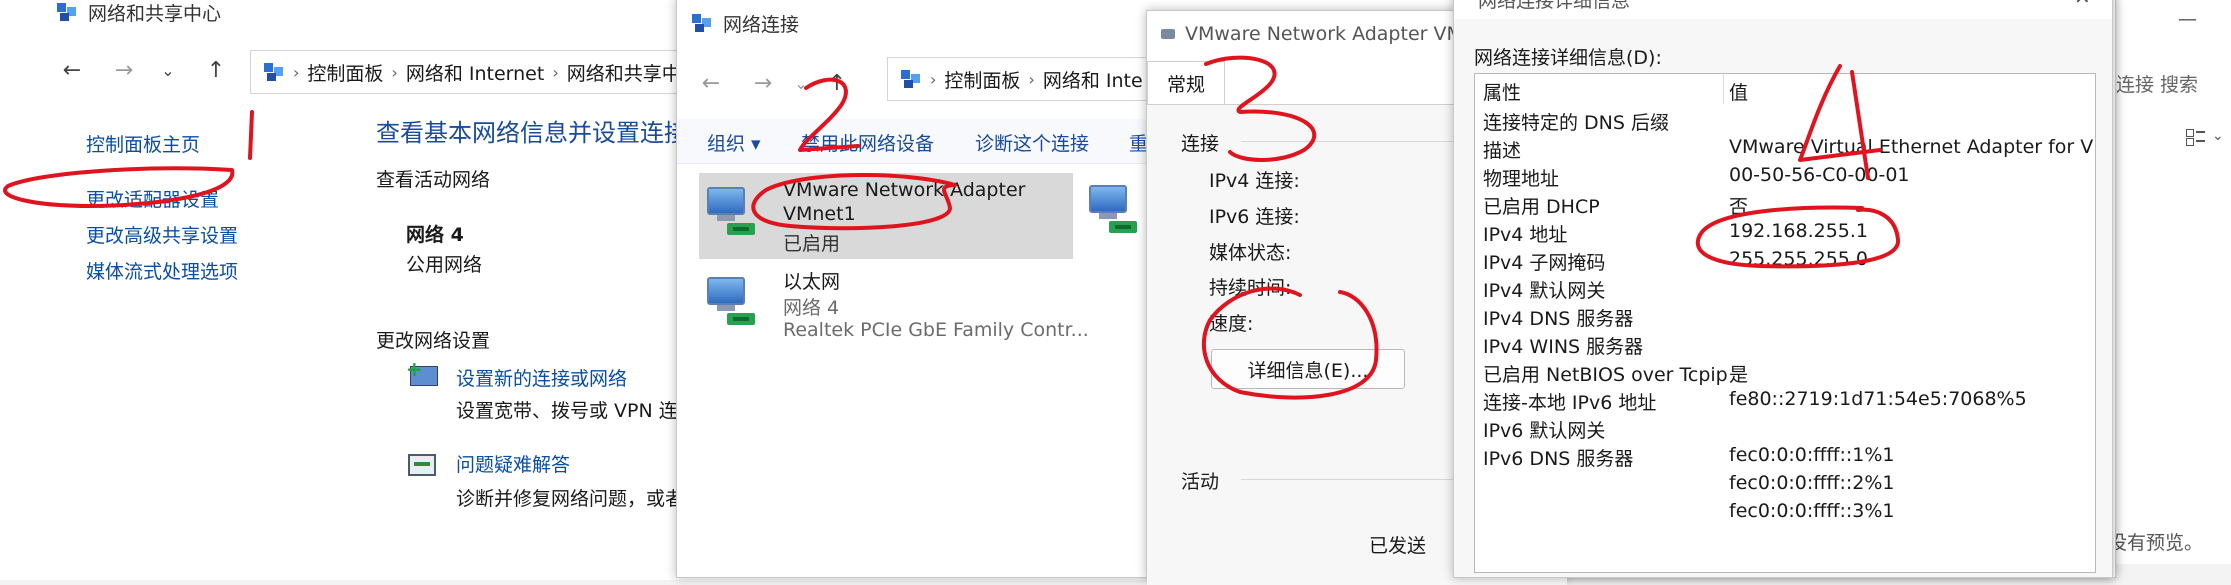  I want to click on adapter-status: 已启用, so click(812, 244).